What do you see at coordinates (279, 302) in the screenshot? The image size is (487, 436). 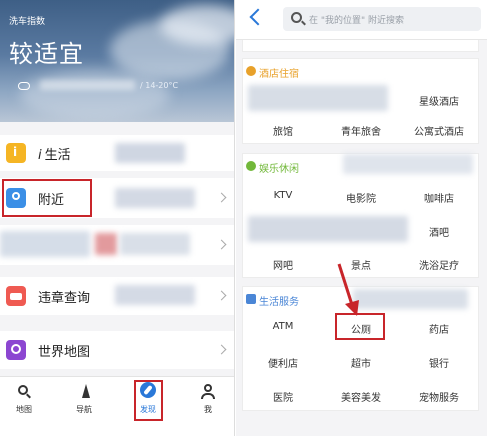 I see `section-title: 生活服务` at bounding box center [279, 302].